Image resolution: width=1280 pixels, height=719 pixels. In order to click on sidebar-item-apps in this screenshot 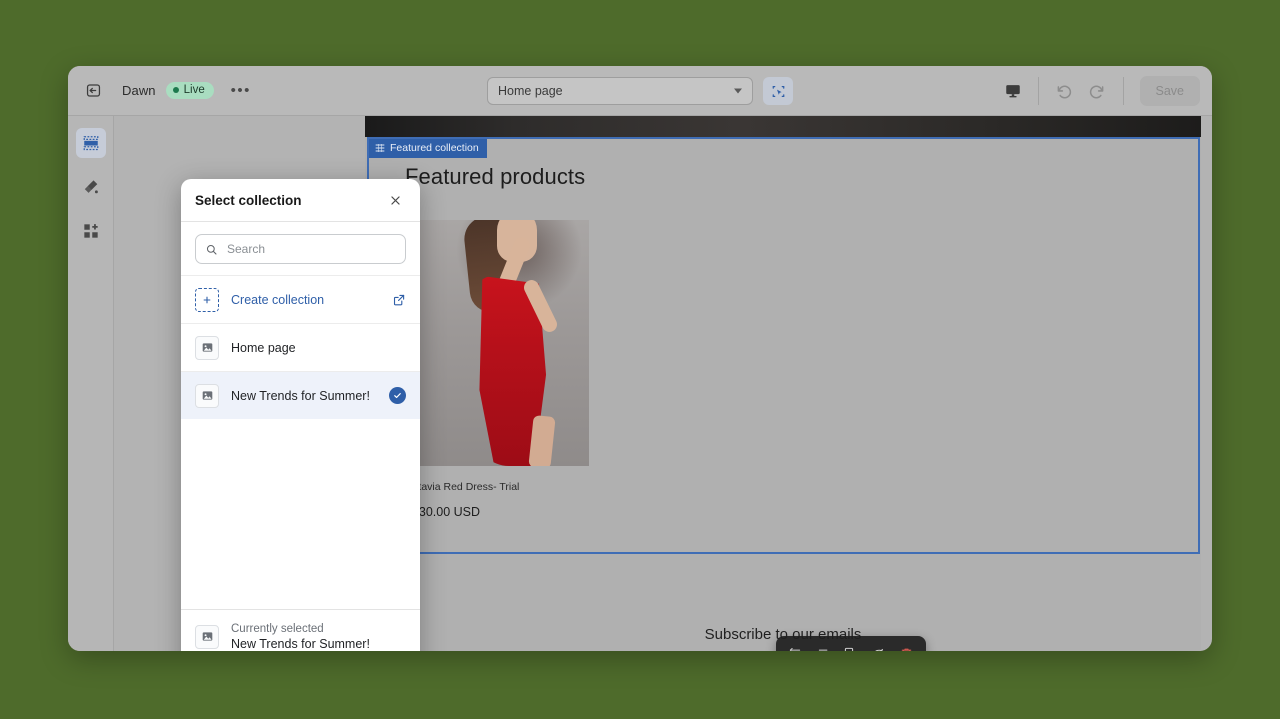, I will do `click(91, 231)`.